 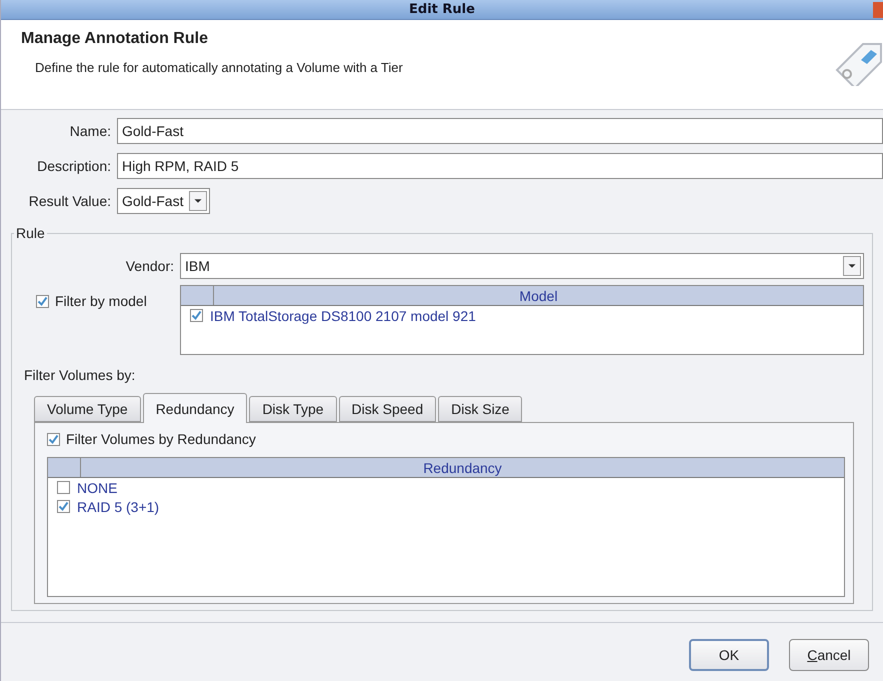 What do you see at coordinates (115, 39) in the screenshot?
I see `dialog-heading: Manage Annotation Rule` at bounding box center [115, 39].